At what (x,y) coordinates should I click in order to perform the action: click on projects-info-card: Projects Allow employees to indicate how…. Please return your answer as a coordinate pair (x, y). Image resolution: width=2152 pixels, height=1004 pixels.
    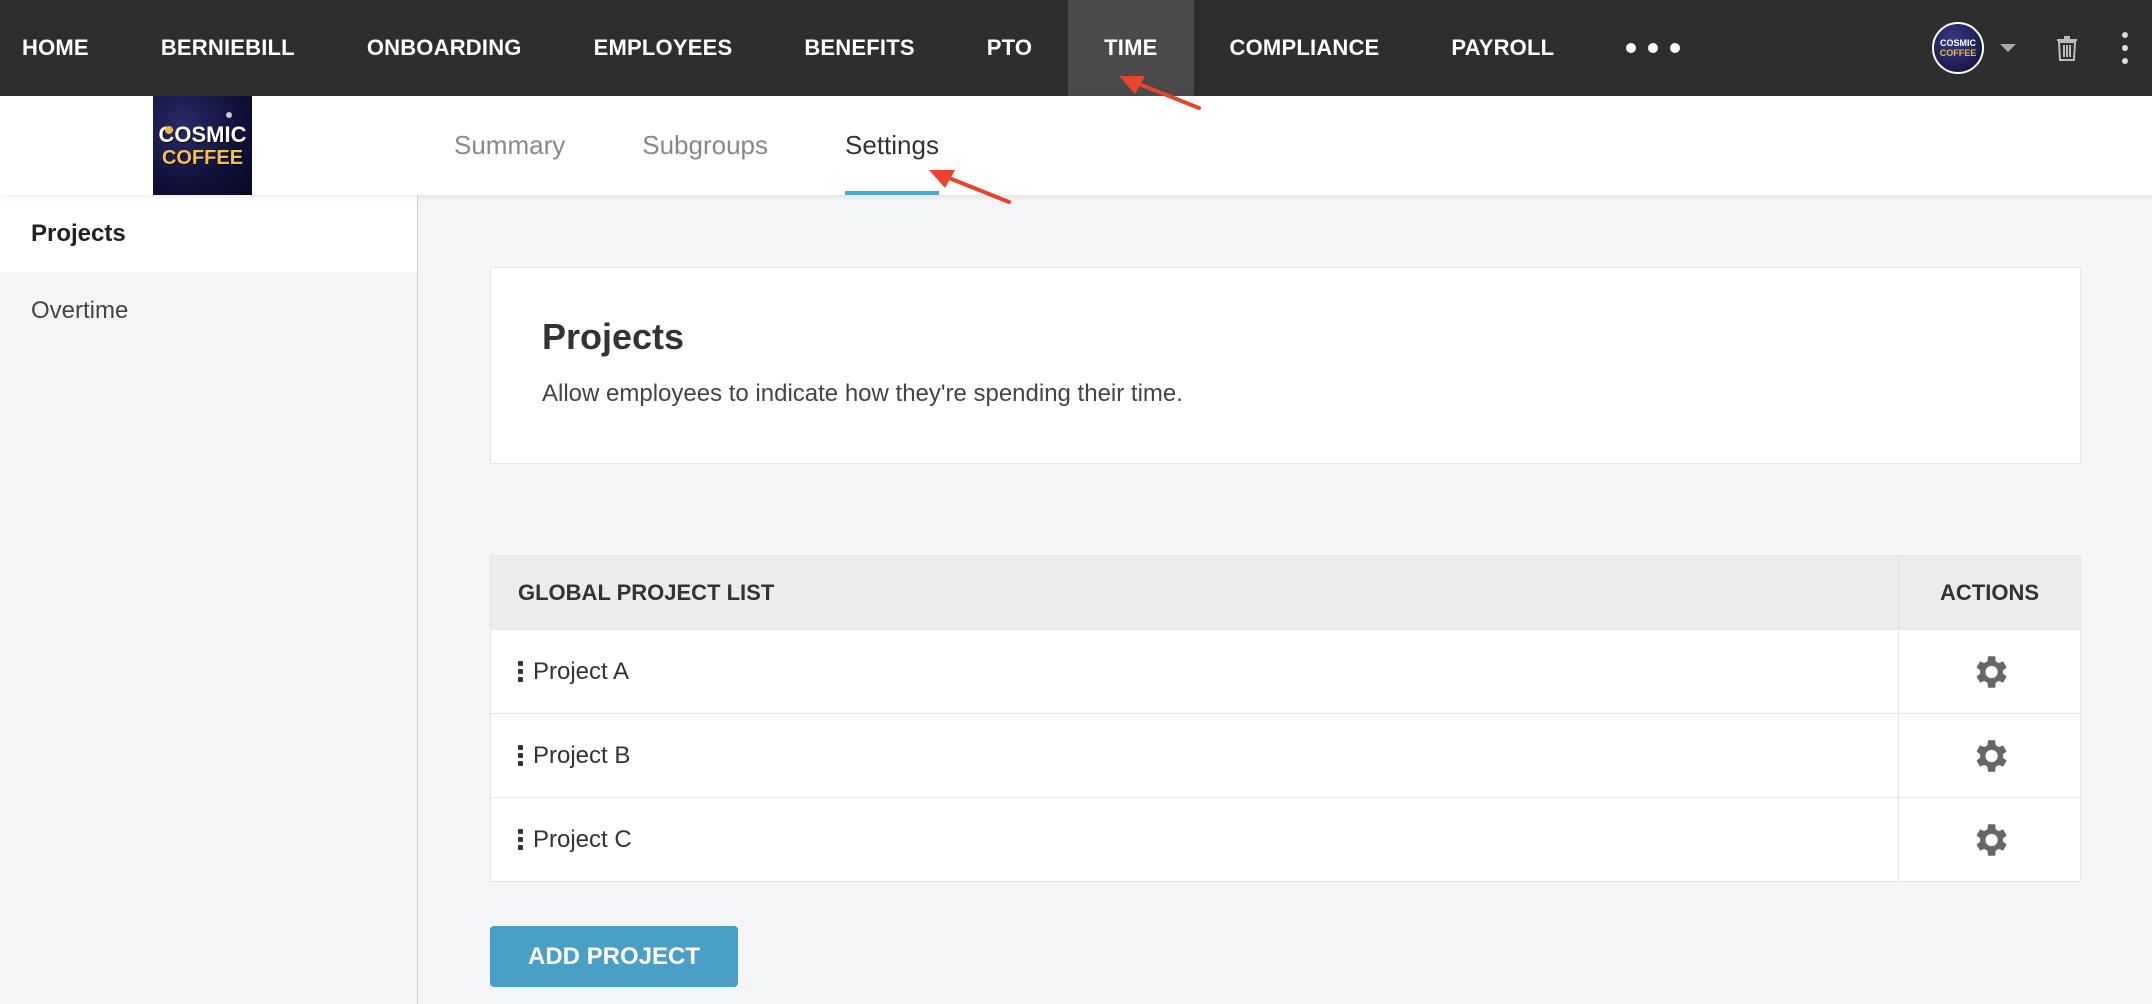
    Looking at the image, I should click on (1285, 365).